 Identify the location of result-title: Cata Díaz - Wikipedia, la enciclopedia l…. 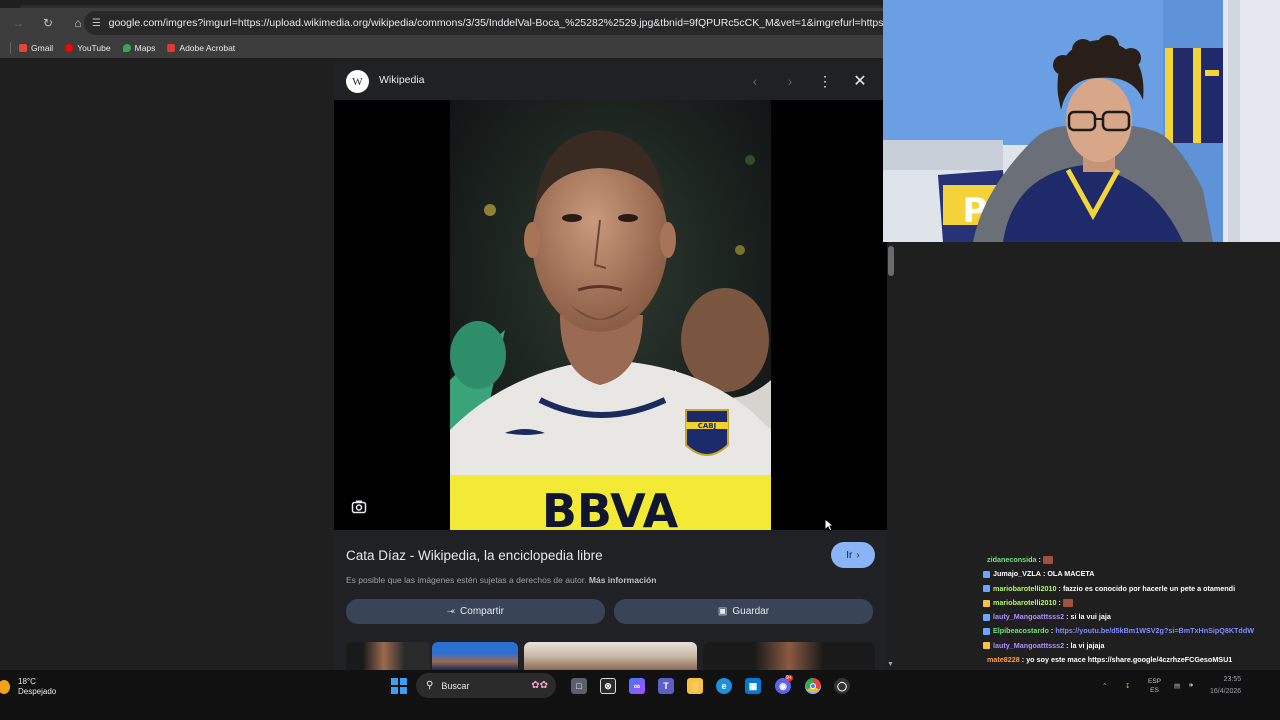
(474, 555).